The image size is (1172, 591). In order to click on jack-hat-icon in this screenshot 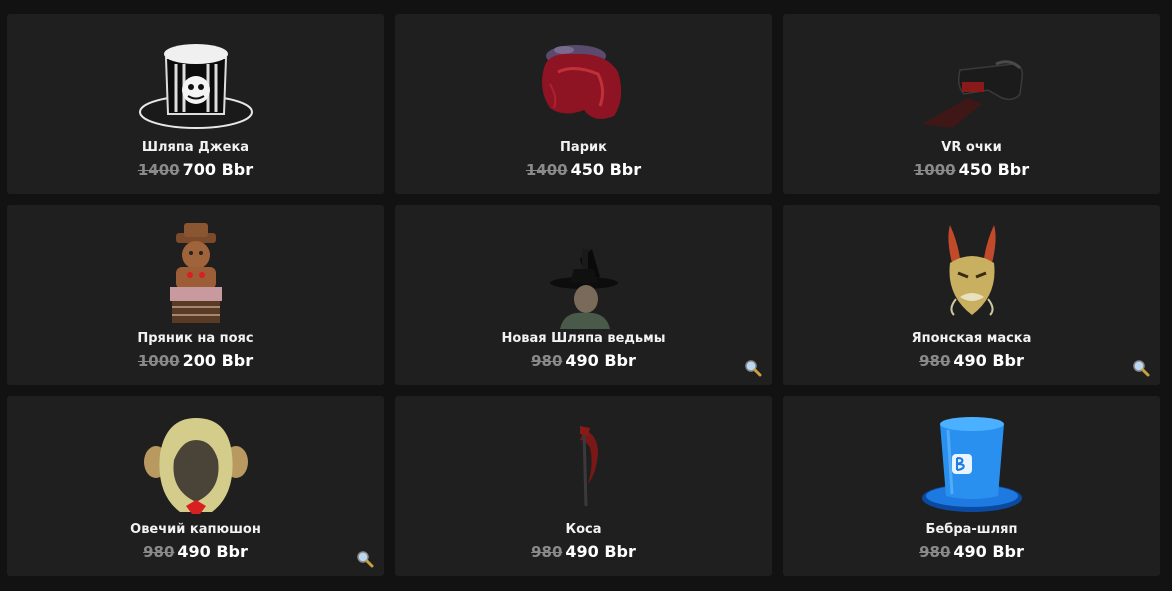, I will do `click(196, 83)`.